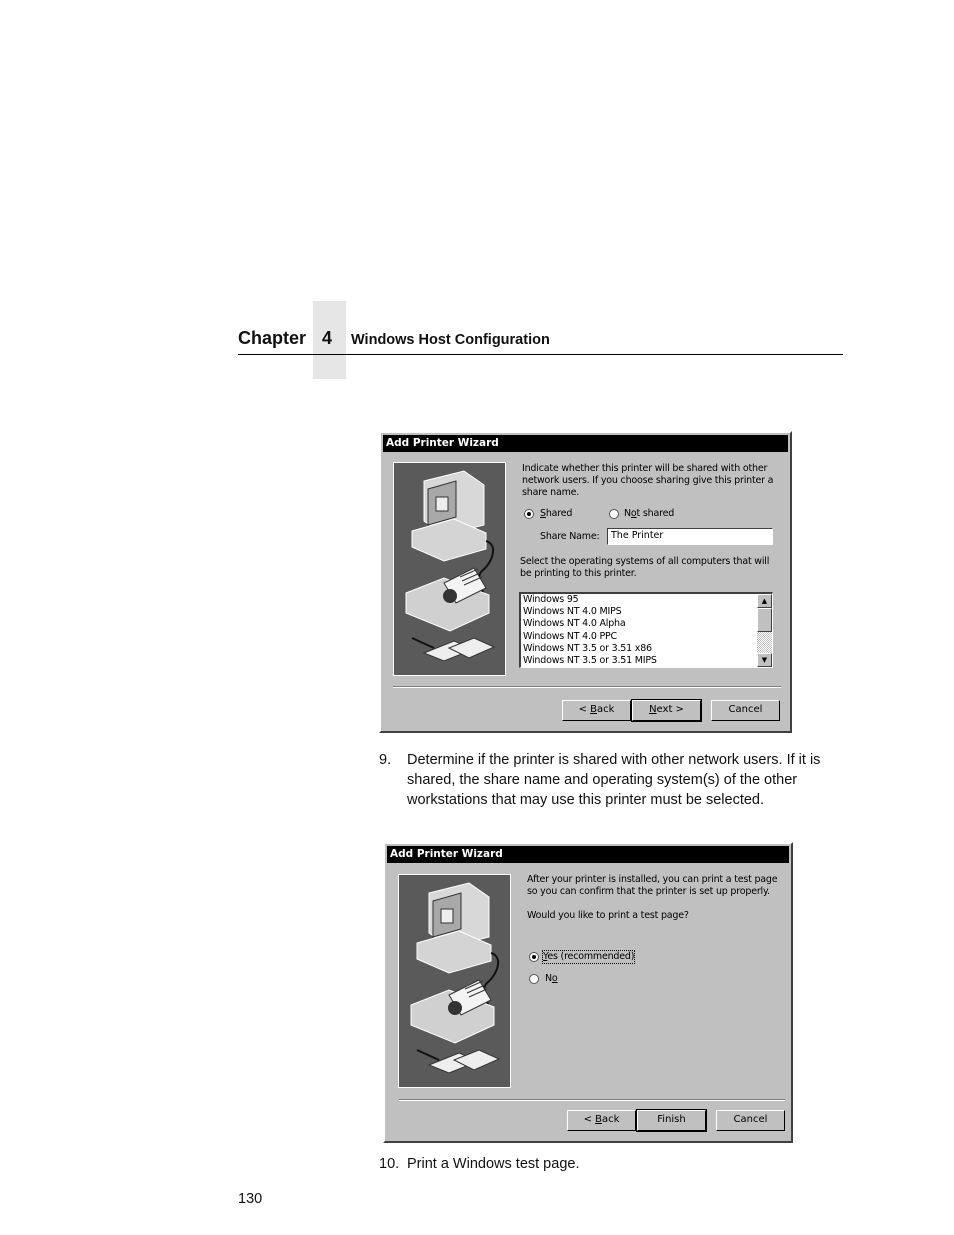  What do you see at coordinates (534, 979) in the screenshot?
I see `radio-no` at bounding box center [534, 979].